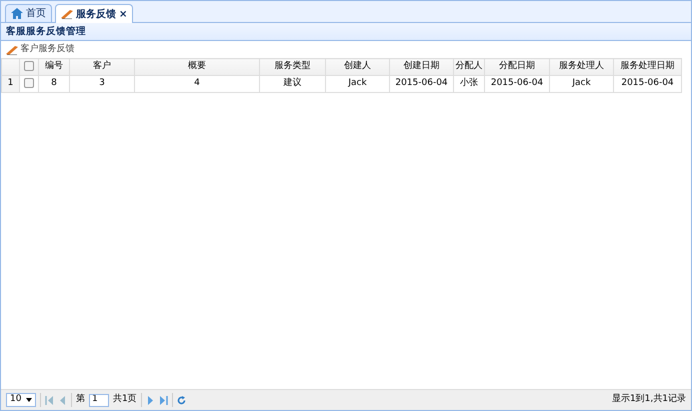  Describe the element at coordinates (80, 399) in the screenshot. I see `page-label: 第` at that location.